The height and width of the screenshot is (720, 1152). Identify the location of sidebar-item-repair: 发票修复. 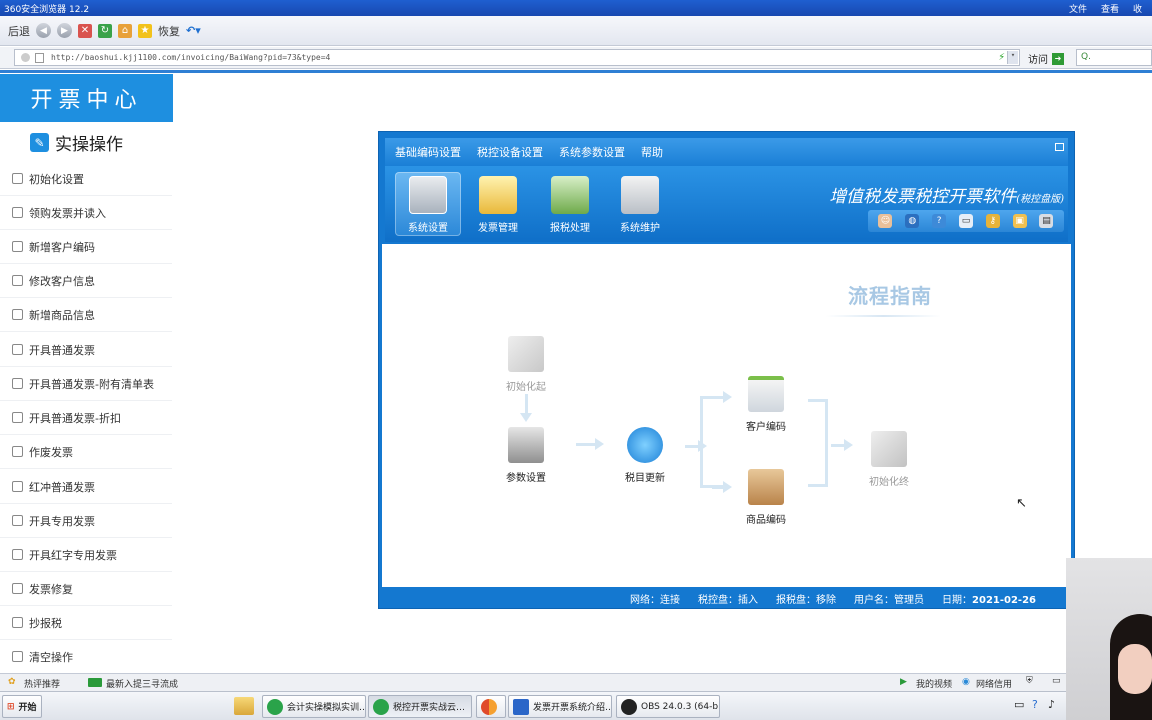
(86, 589).